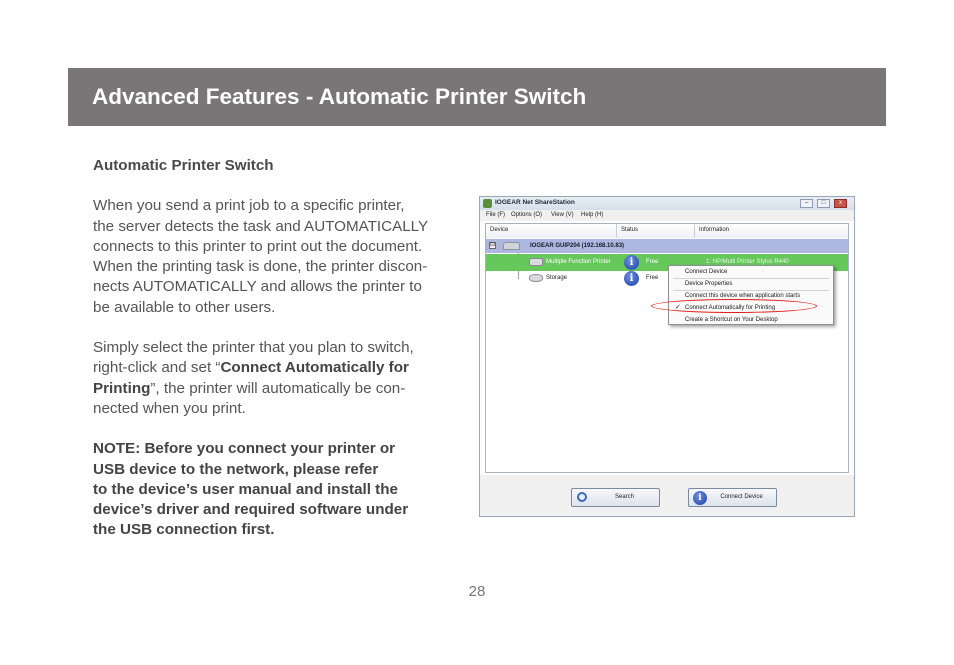  What do you see at coordinates (122, 388) in the screenshot?
I see `emphasis-text: Printing` at bounding box center [122, 388].